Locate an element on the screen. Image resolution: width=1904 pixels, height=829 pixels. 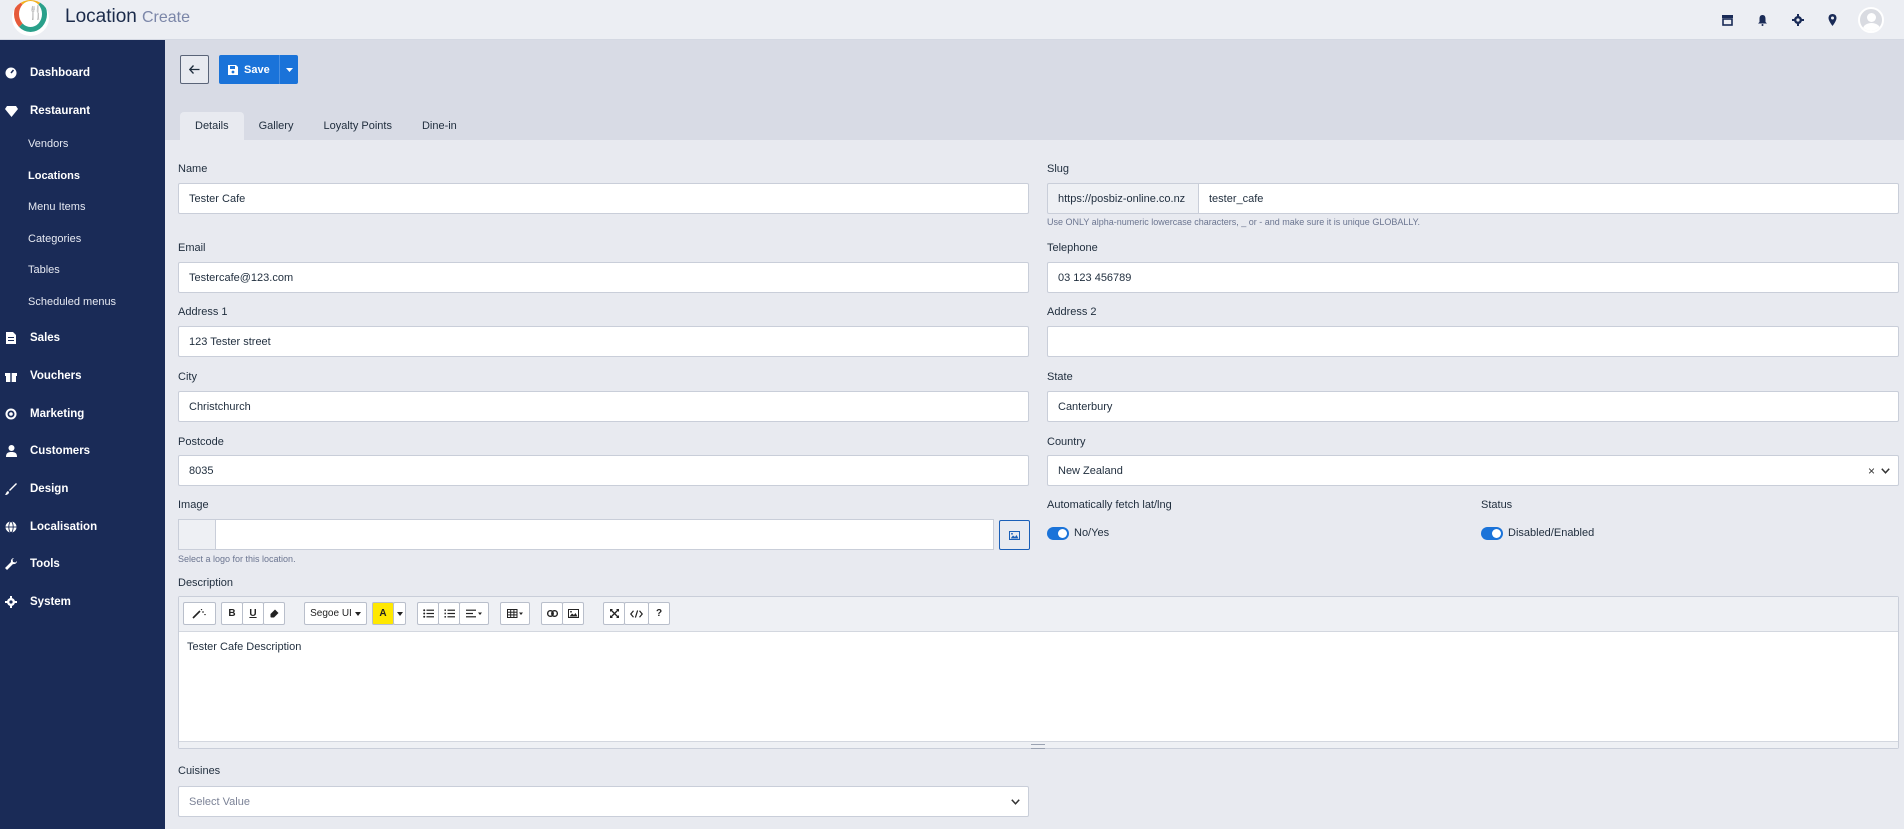
fullscreen-button is located at coordinates (614, 613).